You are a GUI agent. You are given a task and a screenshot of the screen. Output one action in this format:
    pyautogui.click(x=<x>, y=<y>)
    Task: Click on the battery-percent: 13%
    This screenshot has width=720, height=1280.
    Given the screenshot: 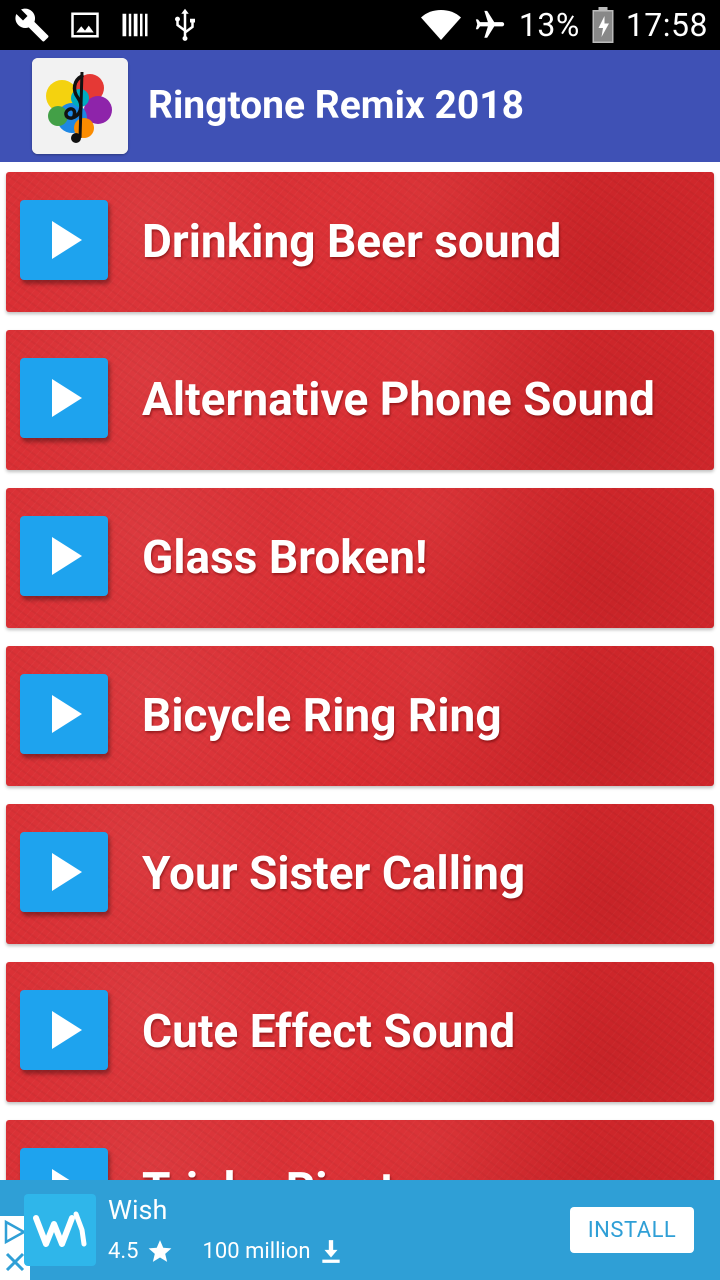 What is the action you would take?
    pyautogui.click(x=549, y=25)
    